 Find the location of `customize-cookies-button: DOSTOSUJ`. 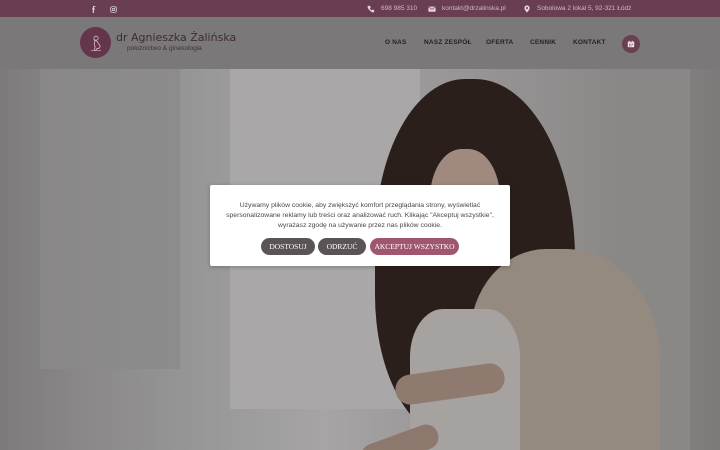

customize-cookies-button: DOSTOSUJ is located at coordinates (288, 246).